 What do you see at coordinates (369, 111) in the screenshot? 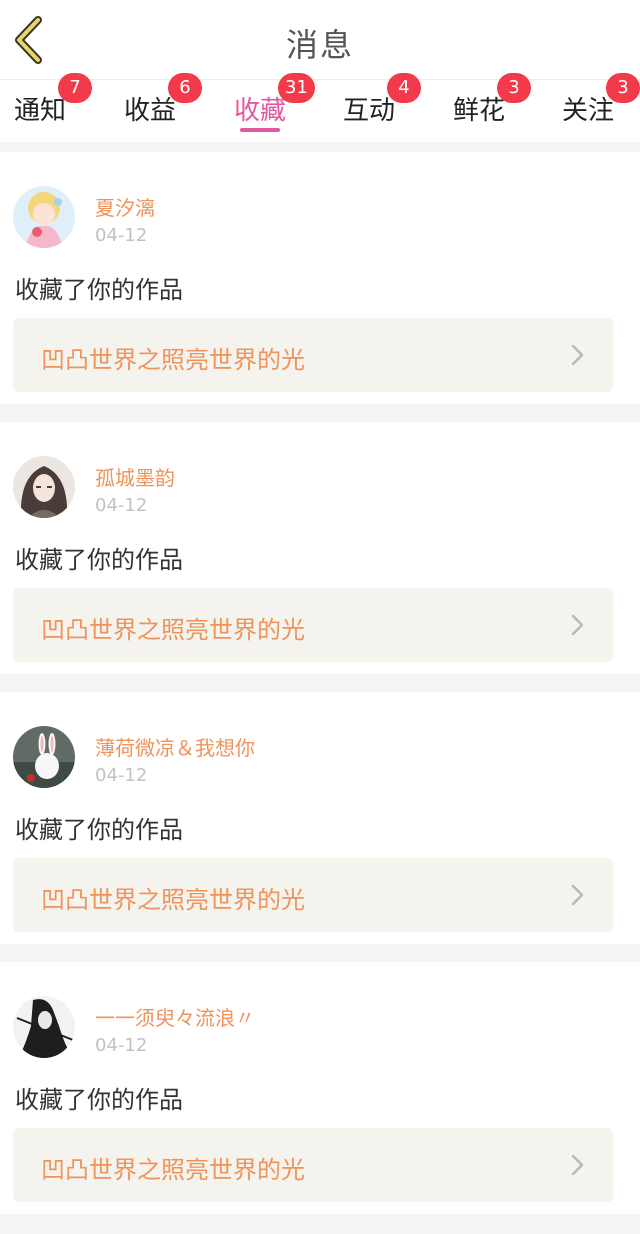
I see `tab-label: 互动` at bounding box center [369, 111].